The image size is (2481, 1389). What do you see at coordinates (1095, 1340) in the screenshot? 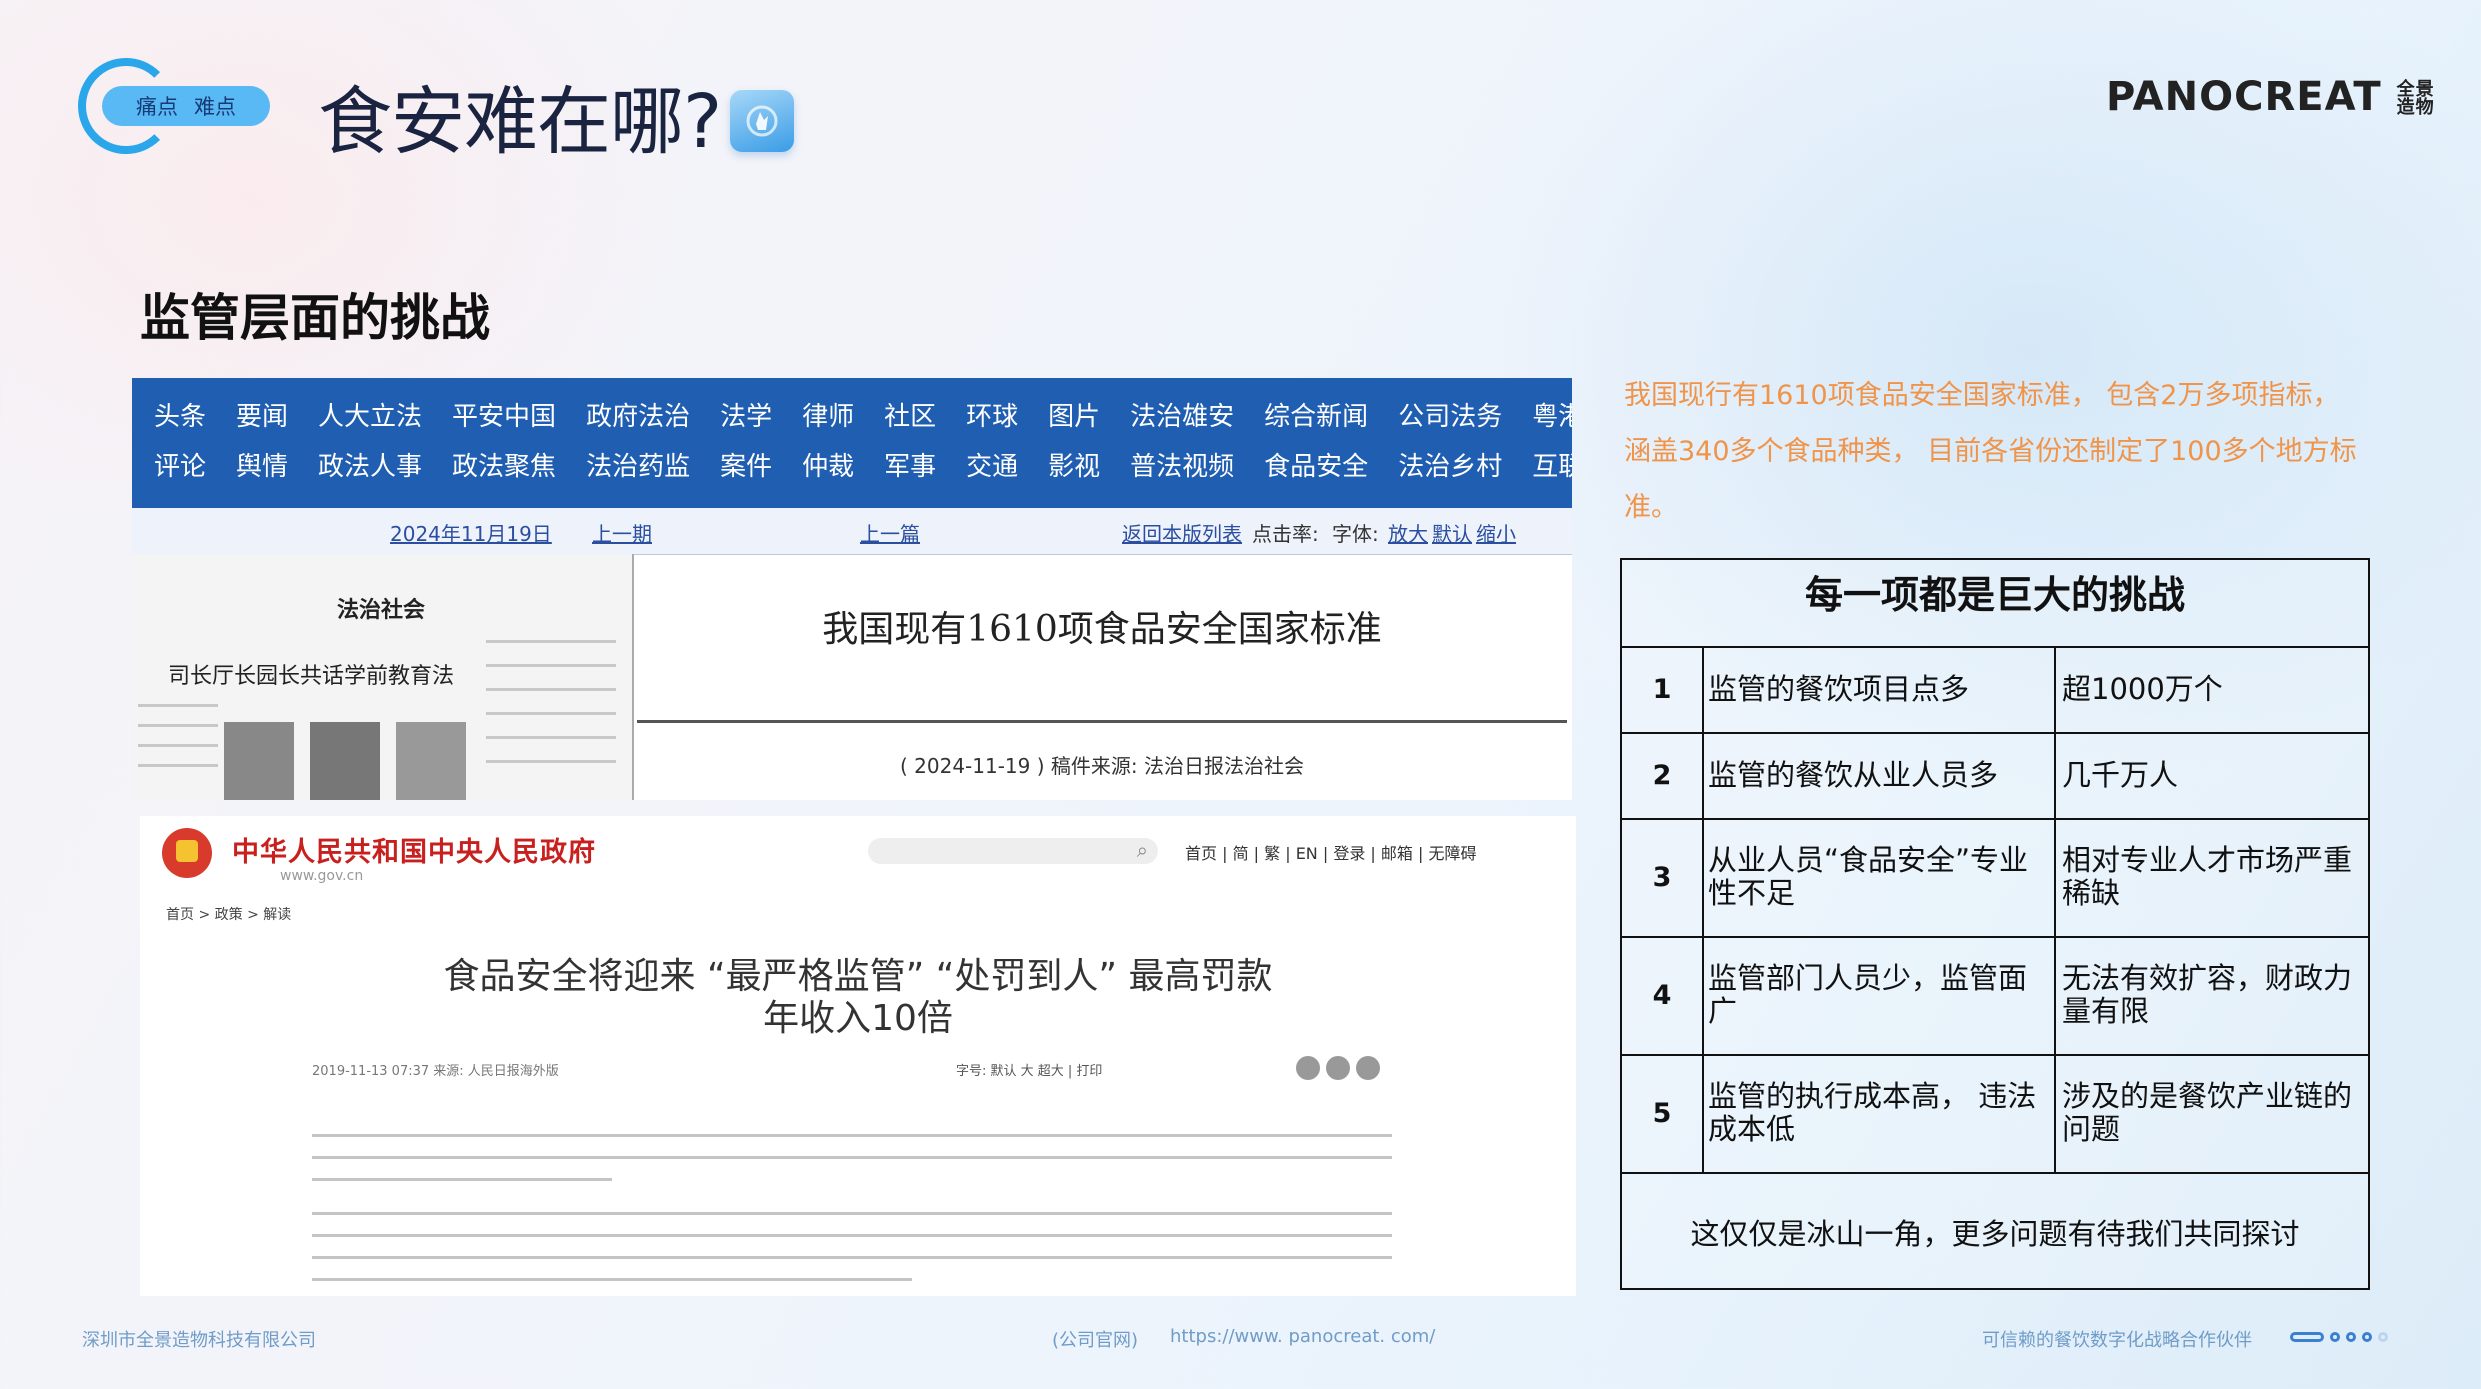
I see `footer-website-label: (公司官网)` at bounding box center [1095, 1340].